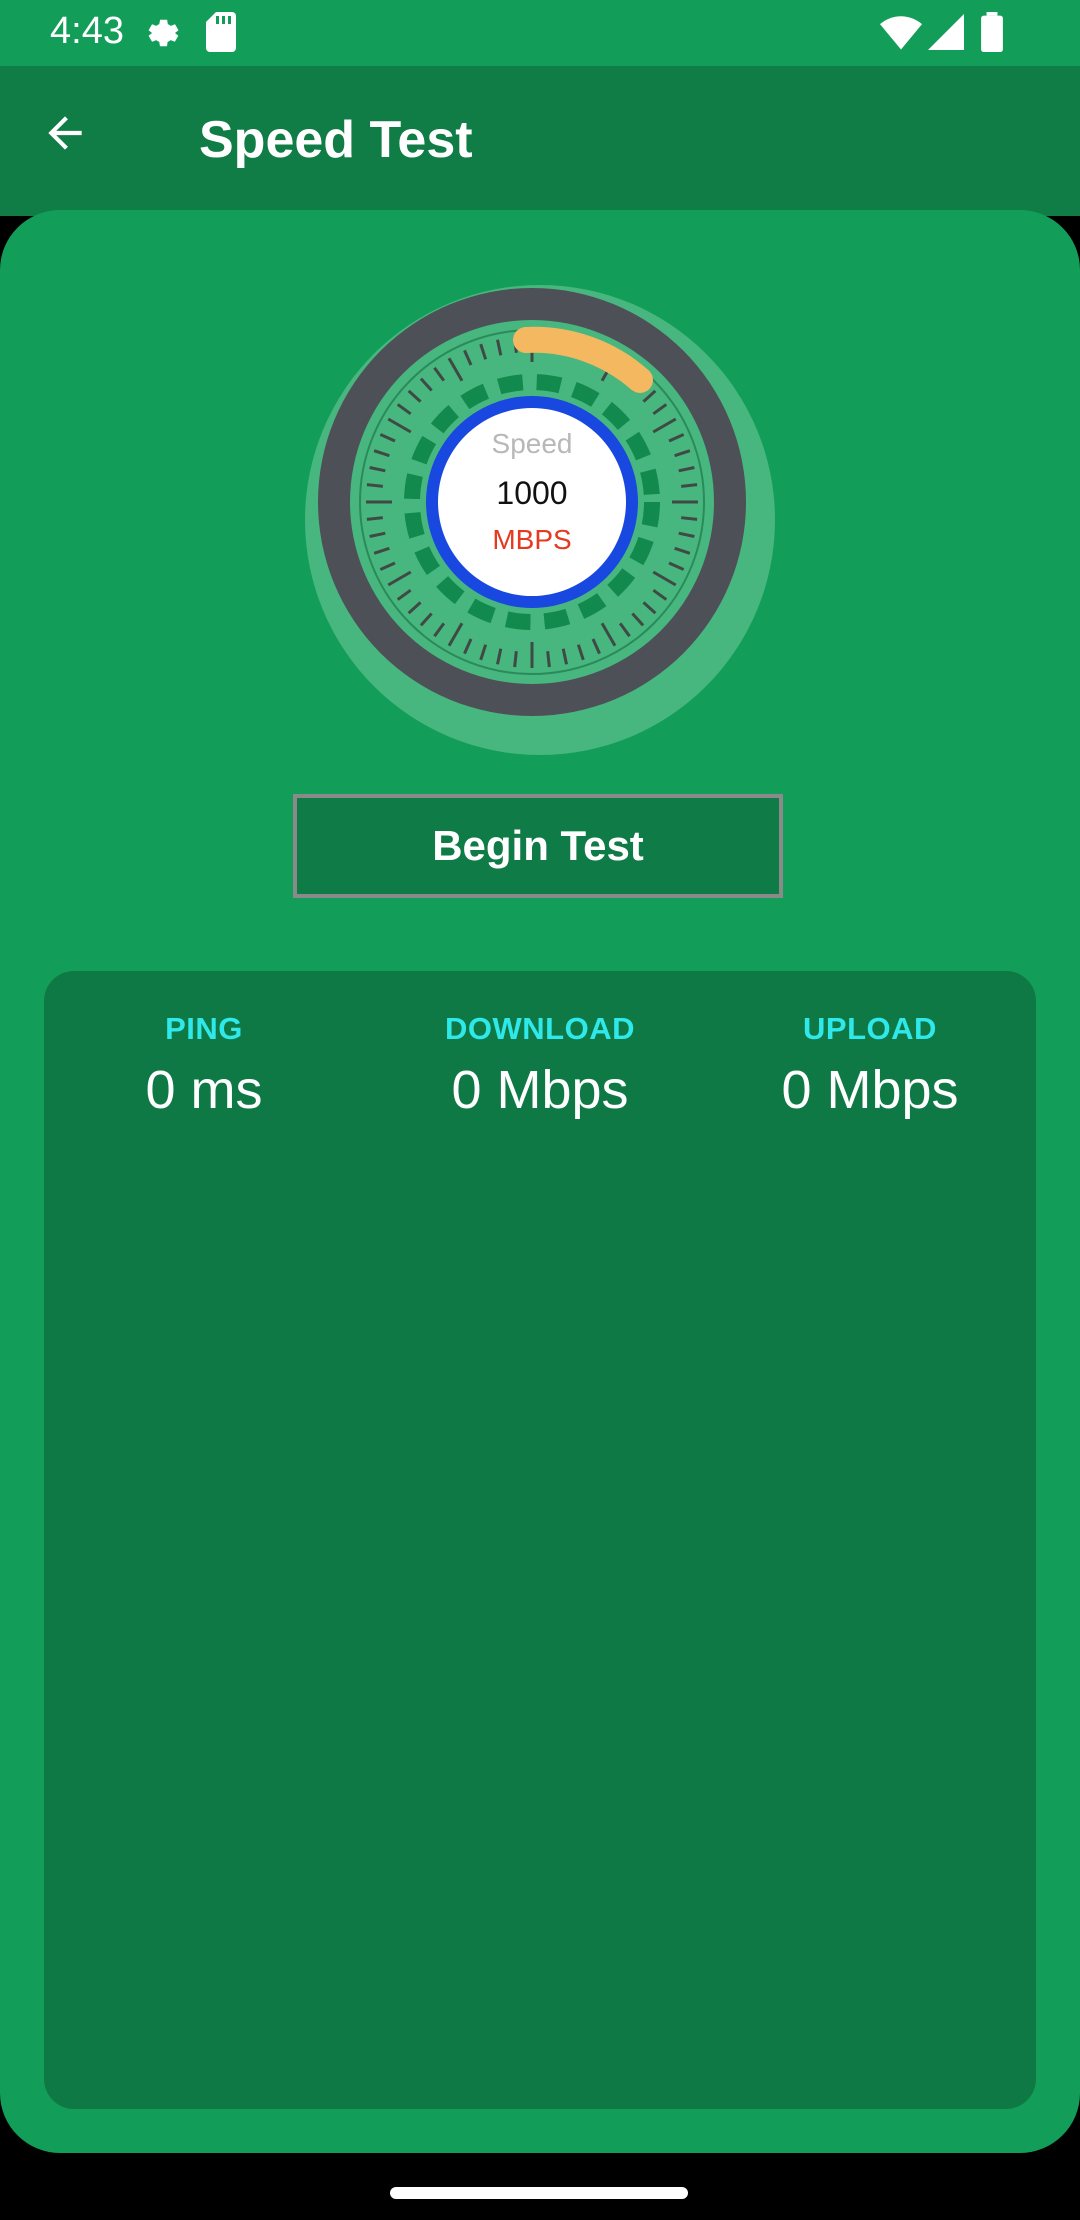 The image size is (1080, 2220). I want to click on signal-icon, so click(946, 34).